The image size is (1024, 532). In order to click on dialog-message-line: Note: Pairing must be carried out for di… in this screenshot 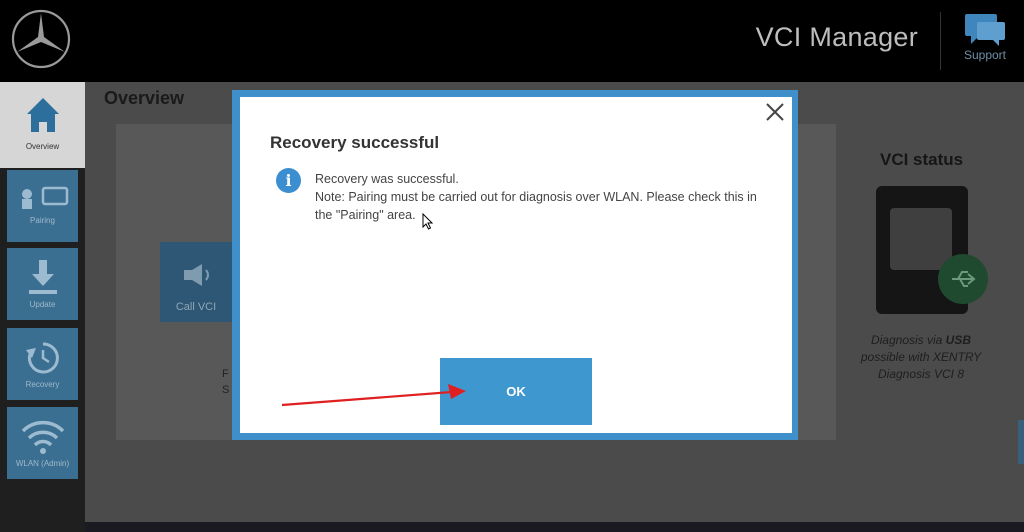, I will do `click(536, 206)`.